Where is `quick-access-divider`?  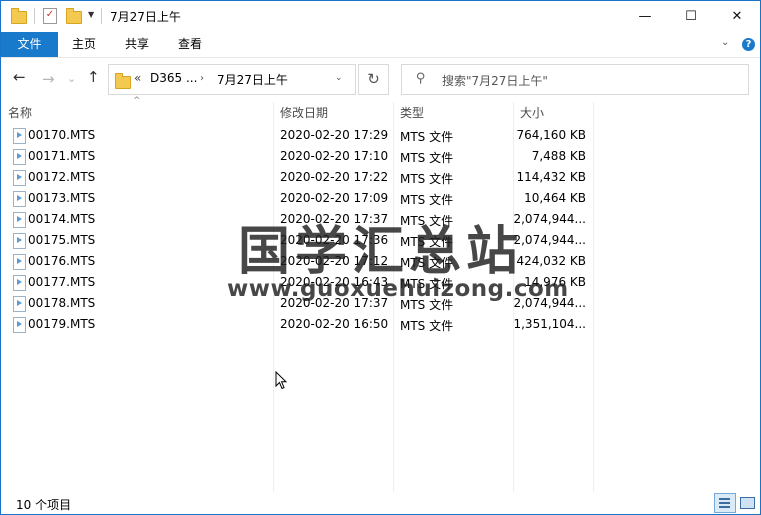 quick-access-divider is located at coordinates (34, 16).